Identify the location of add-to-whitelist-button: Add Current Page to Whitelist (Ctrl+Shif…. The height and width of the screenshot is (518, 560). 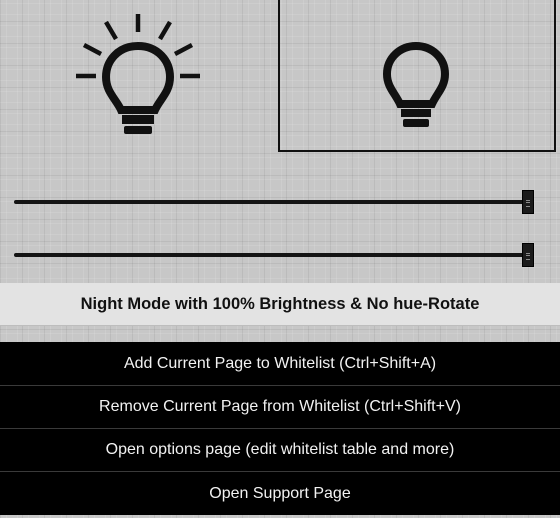
(280, 364).